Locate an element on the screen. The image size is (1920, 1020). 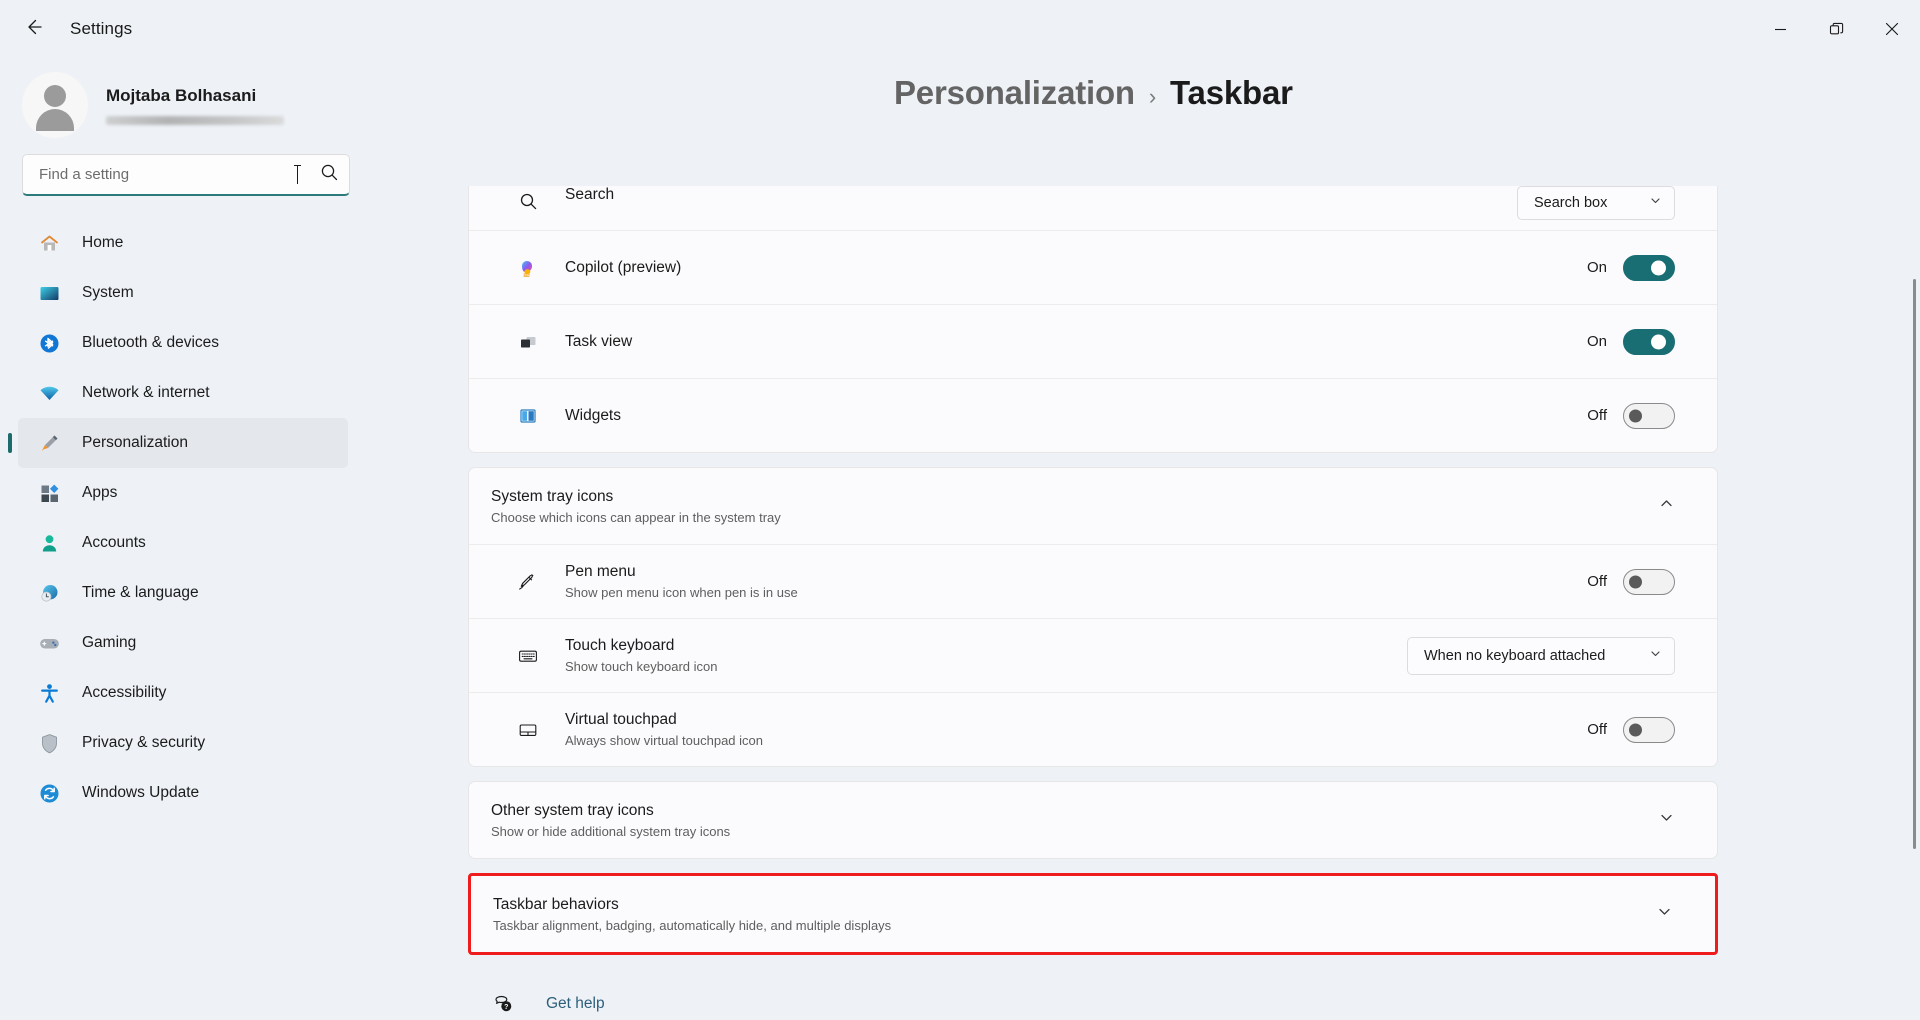
window-controls is located at coordinates (1836, 29).